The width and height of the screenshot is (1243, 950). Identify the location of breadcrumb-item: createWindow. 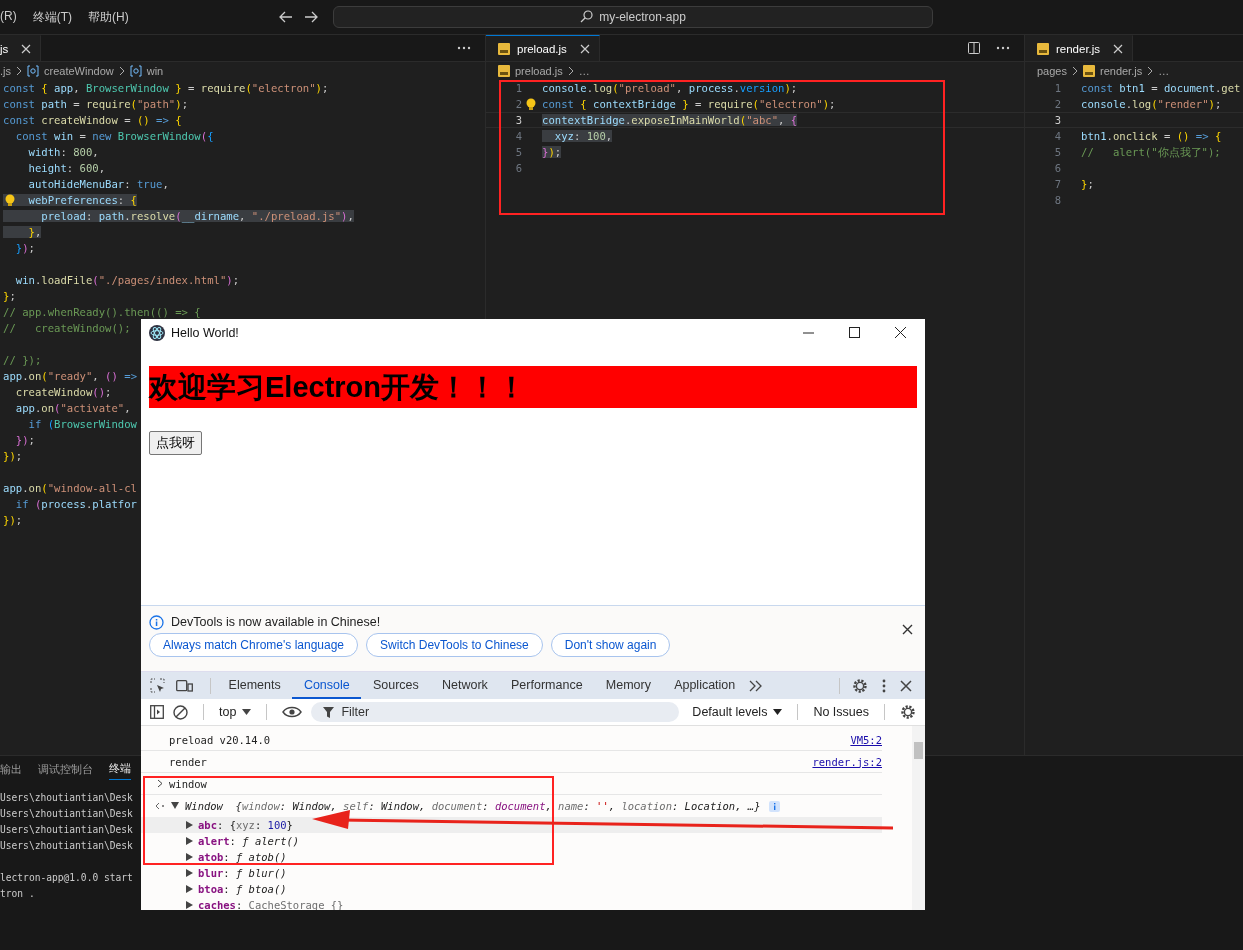
(79, 71).